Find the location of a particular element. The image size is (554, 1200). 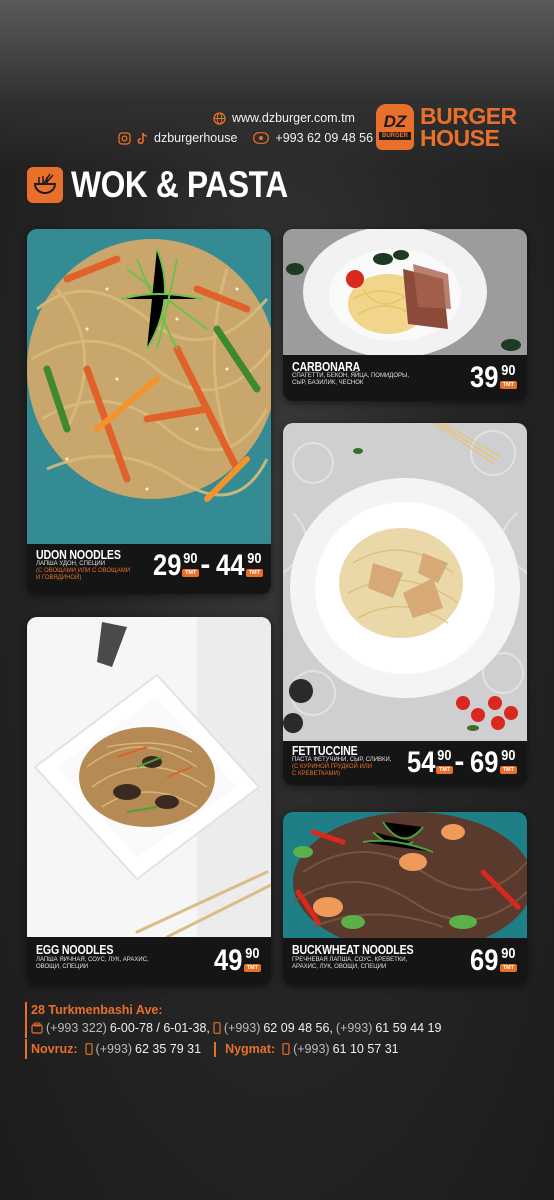

footer-address: 28 Turkmenbashi Ave: is located at coordinates (233, 1010).